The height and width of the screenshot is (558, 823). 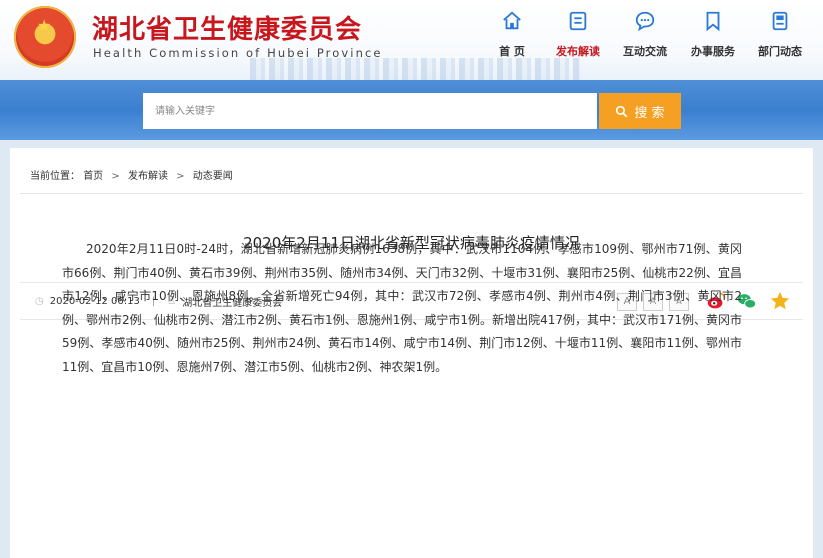 What do you see at coordinates (645, 51) in the screenshot?
I see `nav-label-interaction: 互动交流` at bounding box center [645, 51].